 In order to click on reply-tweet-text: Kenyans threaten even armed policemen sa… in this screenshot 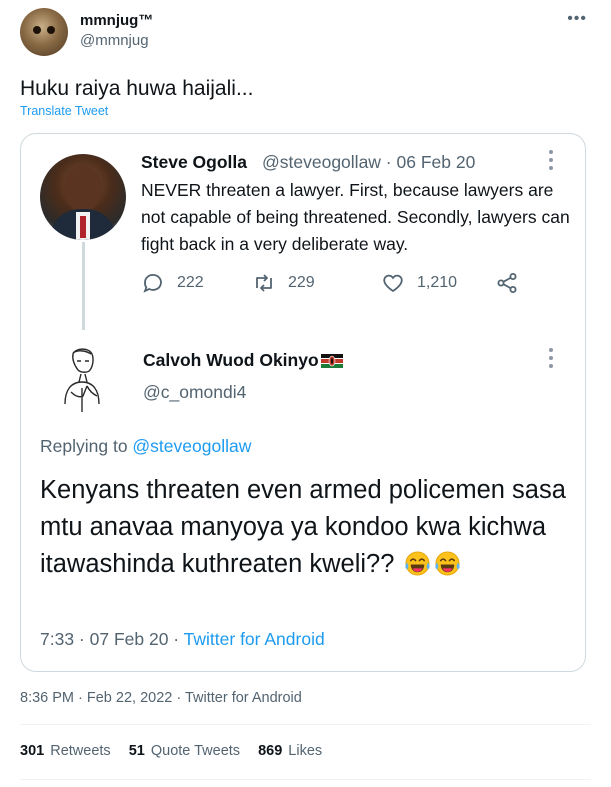, I will do `click(303, 527)`.